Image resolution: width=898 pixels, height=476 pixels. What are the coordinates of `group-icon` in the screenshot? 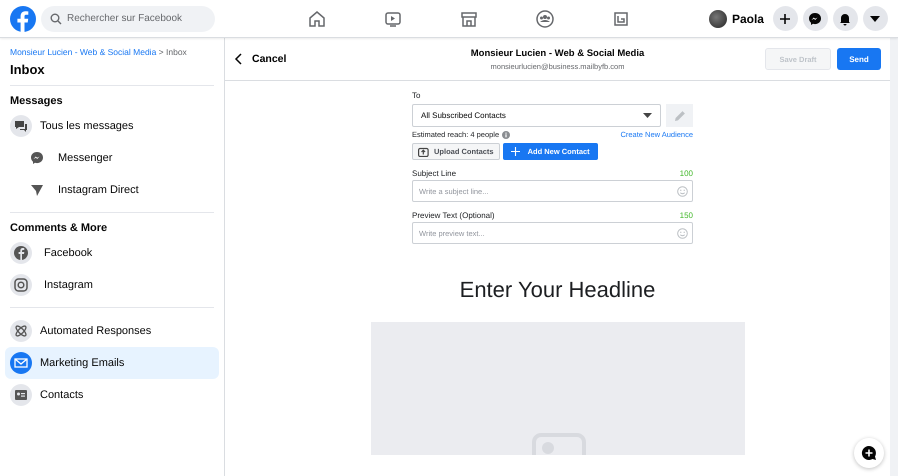 It's located at (545, 18).